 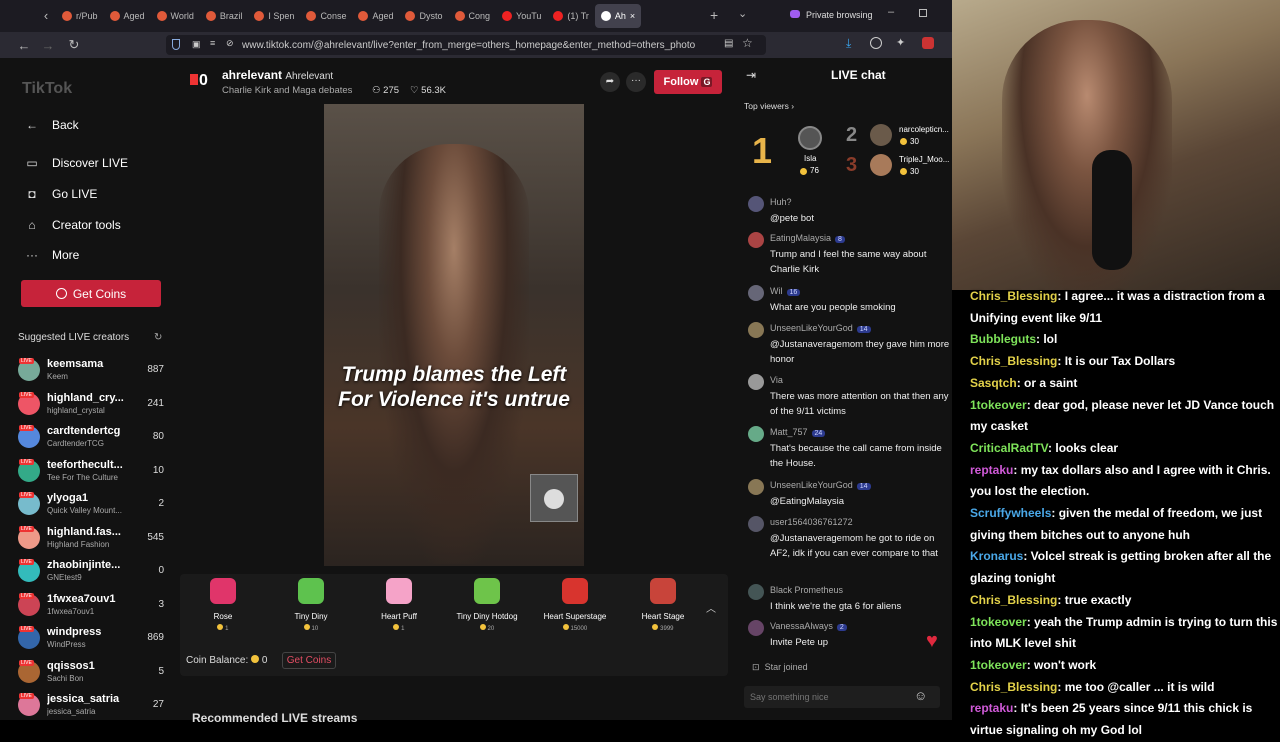 What do you see at coordinates (83, 699) in the screenshot?
I see `creator-name: jessica_satria` at bounding box center [83, 699].